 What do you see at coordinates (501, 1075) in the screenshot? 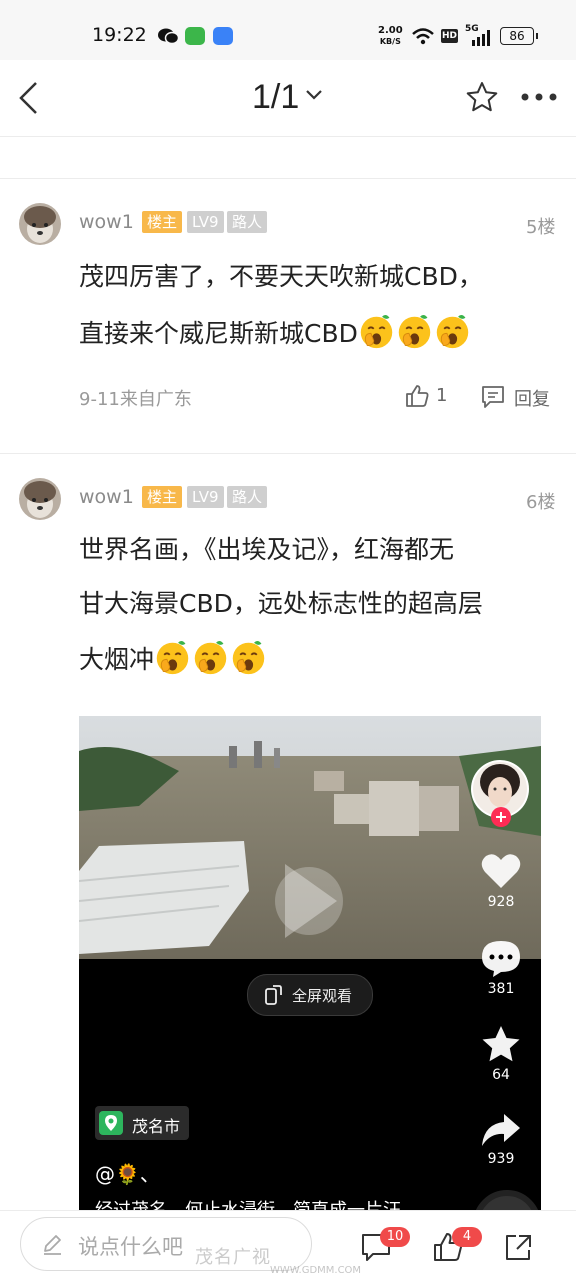
I see `video-favorite-count: 64` at bounding box center [501, 1075].